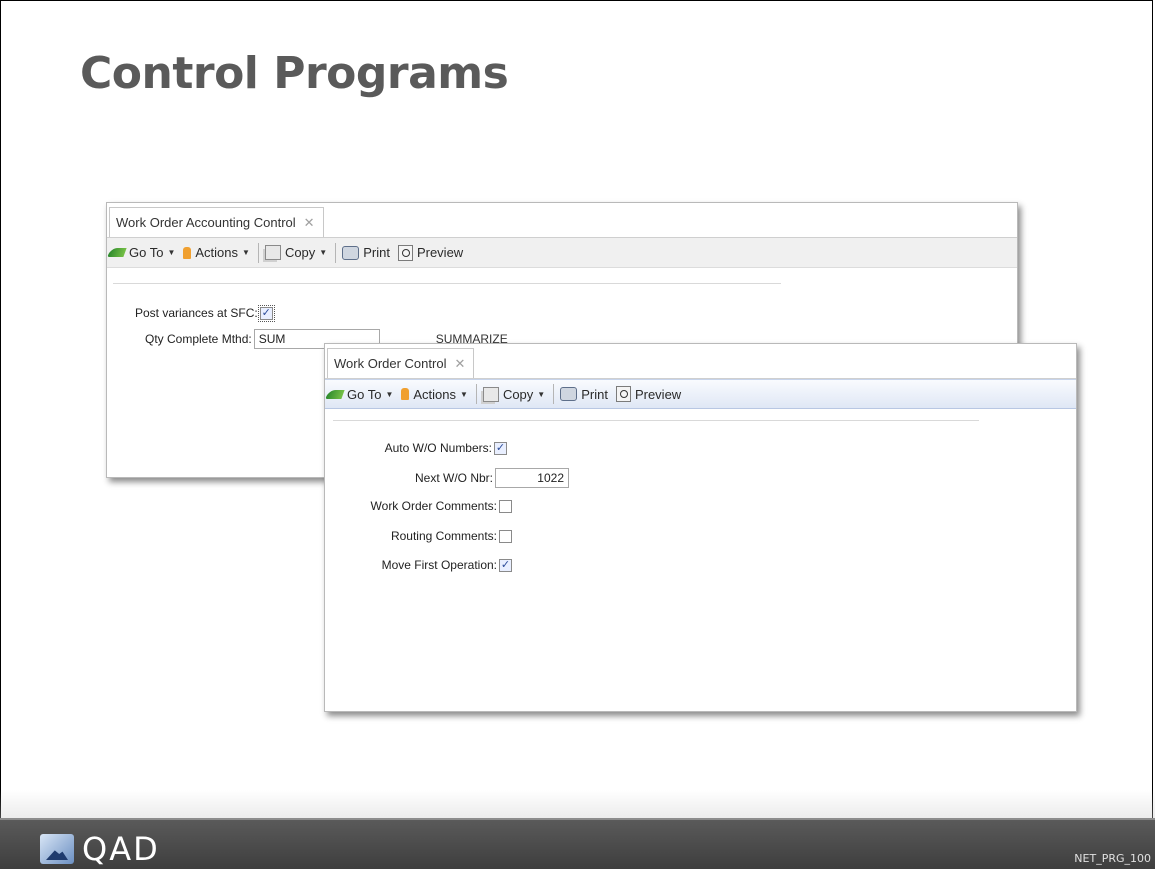 The image size is (1155, 869). I want to click on auto-wo-numbers-checkbox: ✓, so click(500, 448).